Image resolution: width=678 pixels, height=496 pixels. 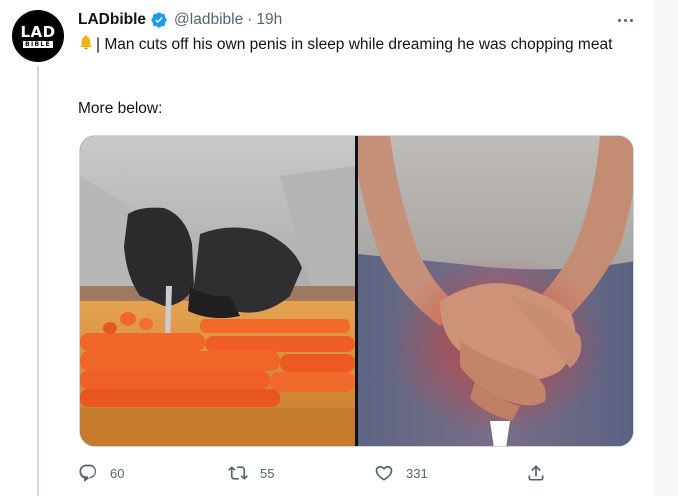 What do you see at coordinates (267, 473) in the screenshot?
I see `retweet-count: 55` at bounding box center [267, 473].